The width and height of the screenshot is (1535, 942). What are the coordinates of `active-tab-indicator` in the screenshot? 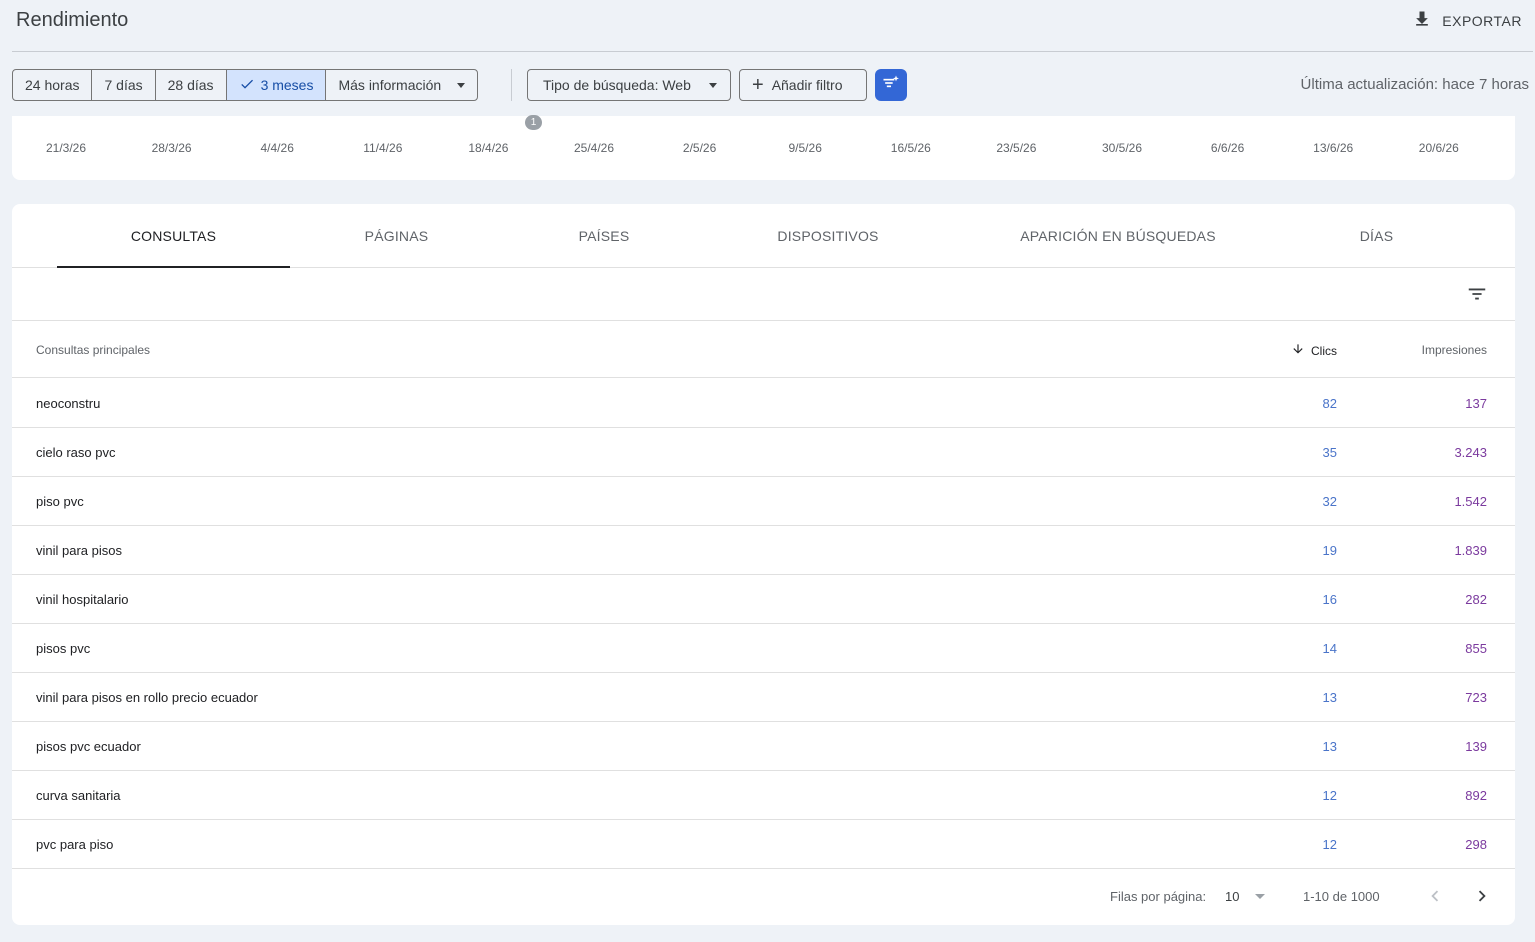 It's located at (173, 267).